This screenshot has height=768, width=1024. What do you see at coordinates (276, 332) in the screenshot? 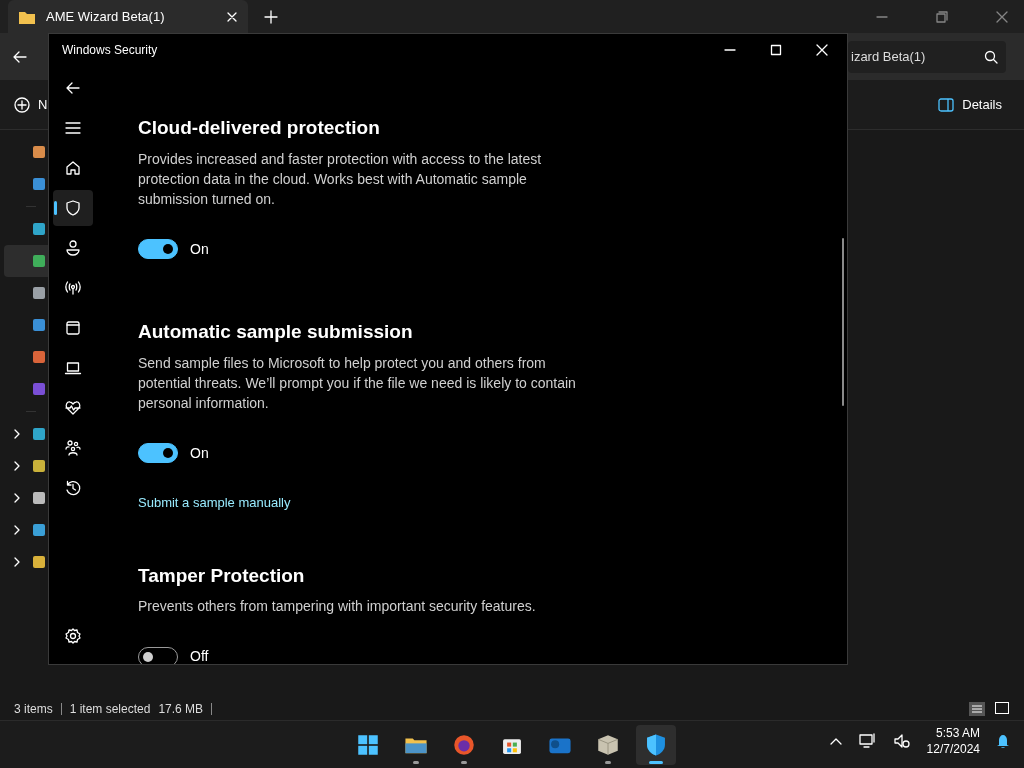
I see `section-heading: Automatic sample submission` at bounding box center [276, 332].